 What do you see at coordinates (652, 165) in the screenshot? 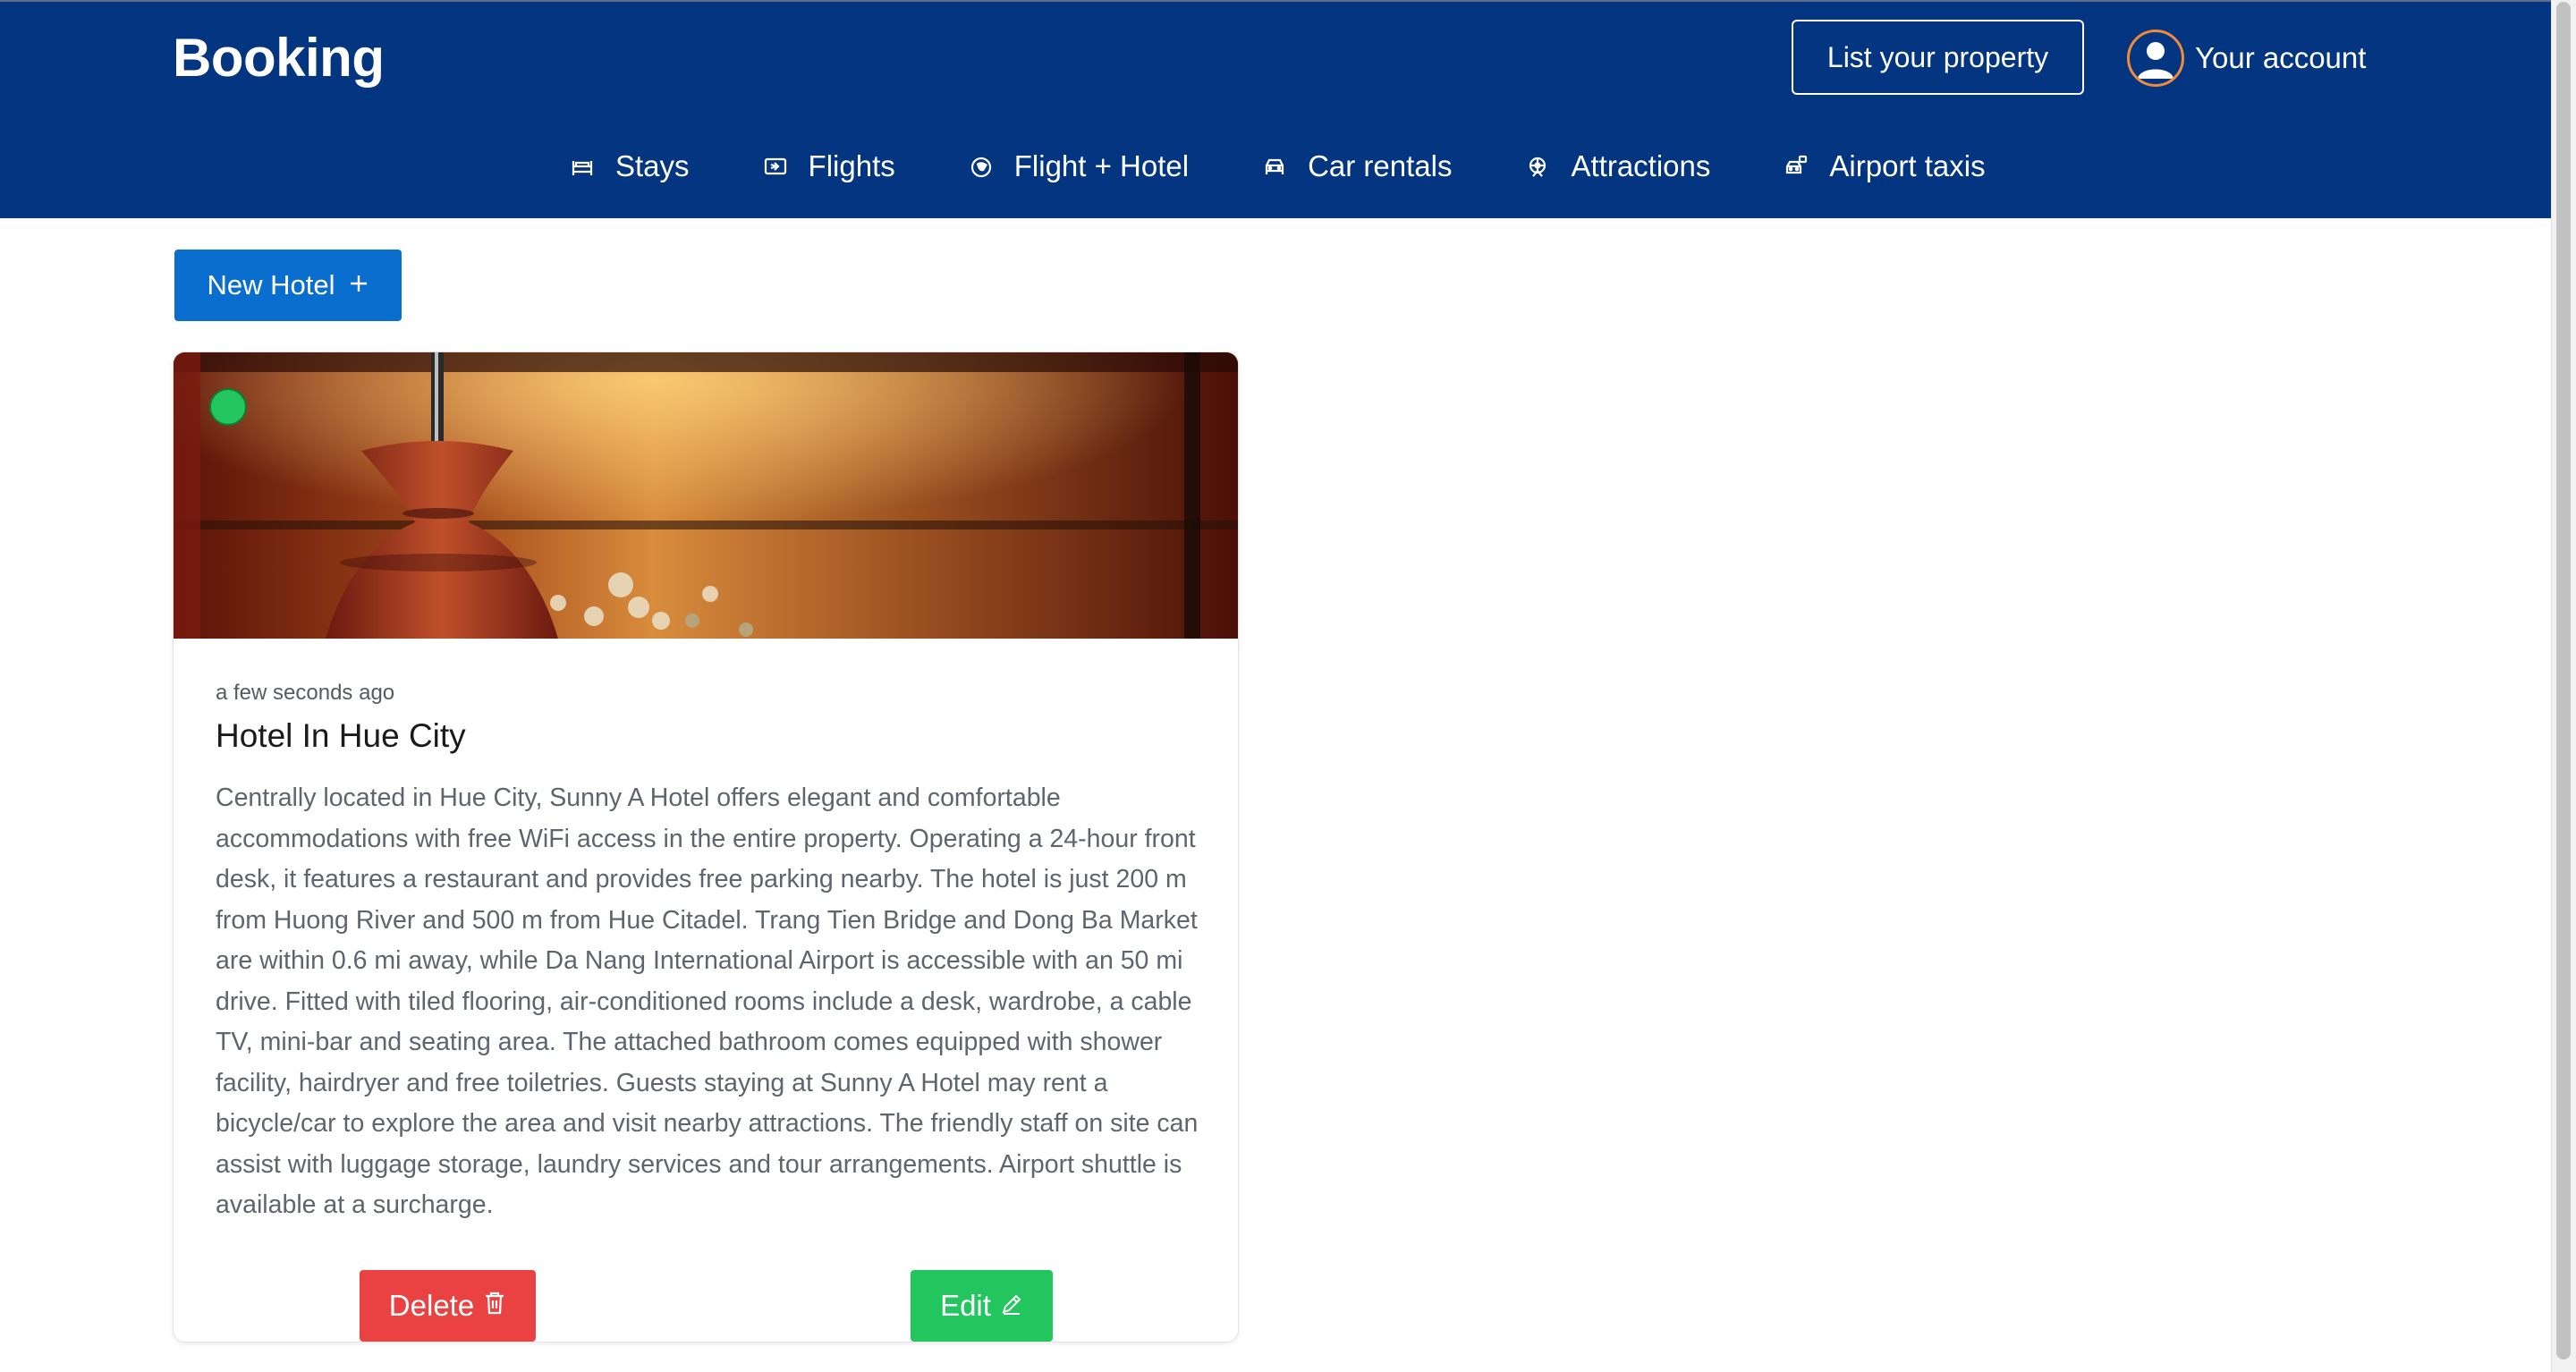
I see `nav-stays-label: Stays` at bounding box center [652, 165].